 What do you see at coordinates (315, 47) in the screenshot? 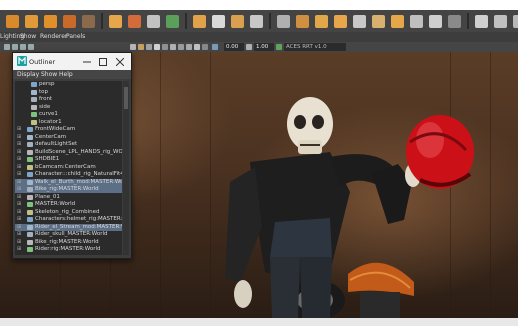
I see `view-transform-dropdown: ACES RRT v1.0` at bounding box center [315, 47].